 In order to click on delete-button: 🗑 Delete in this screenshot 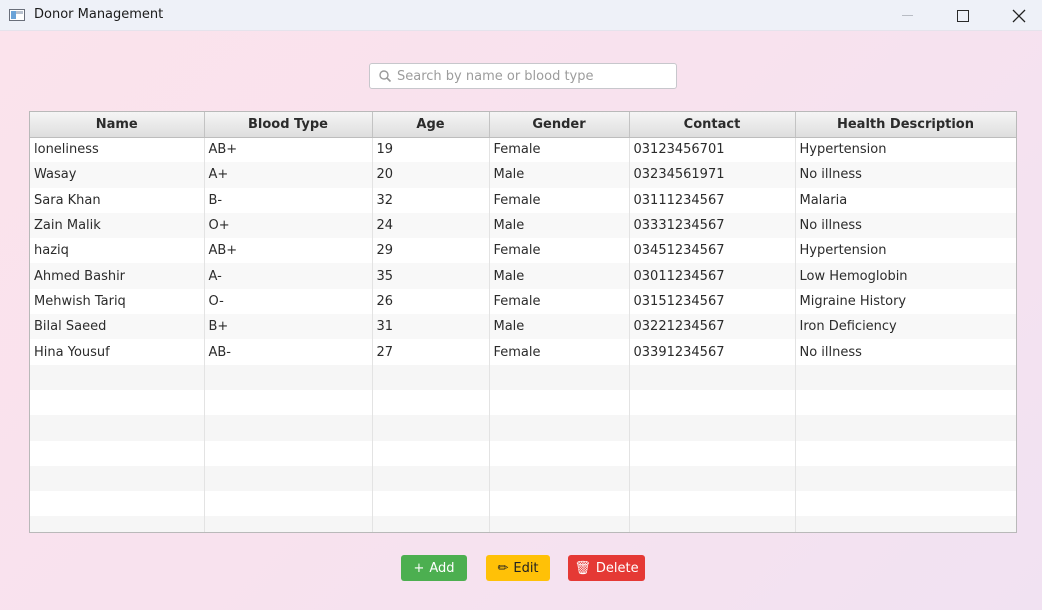, I will do `click(606, 568)`.